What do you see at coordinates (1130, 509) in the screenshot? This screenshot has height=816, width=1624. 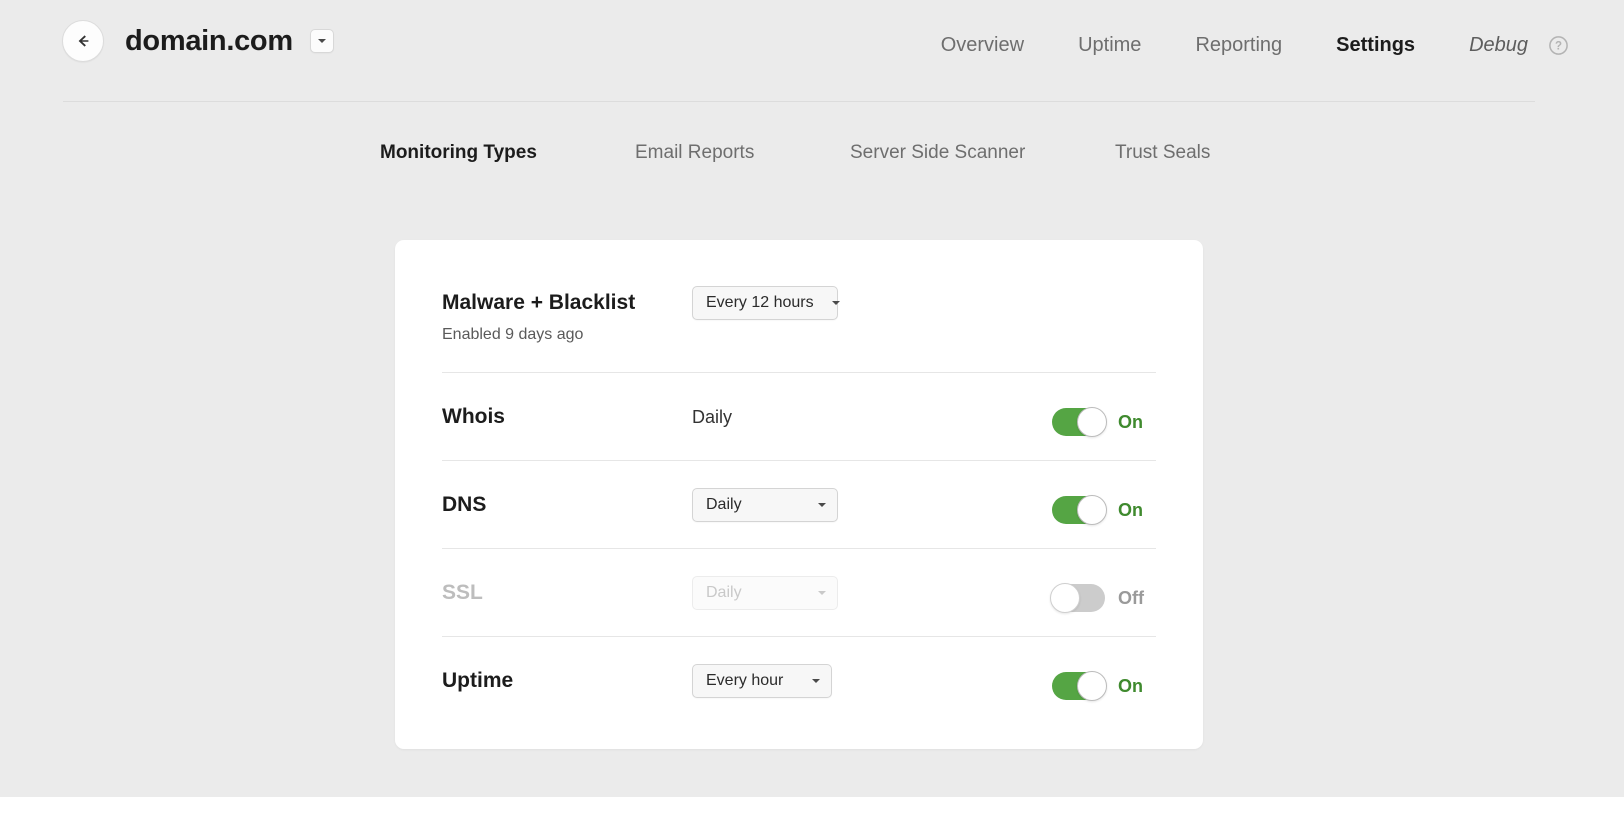 I see `toggle-label-dns: On` at bounding box center [1130, 509].